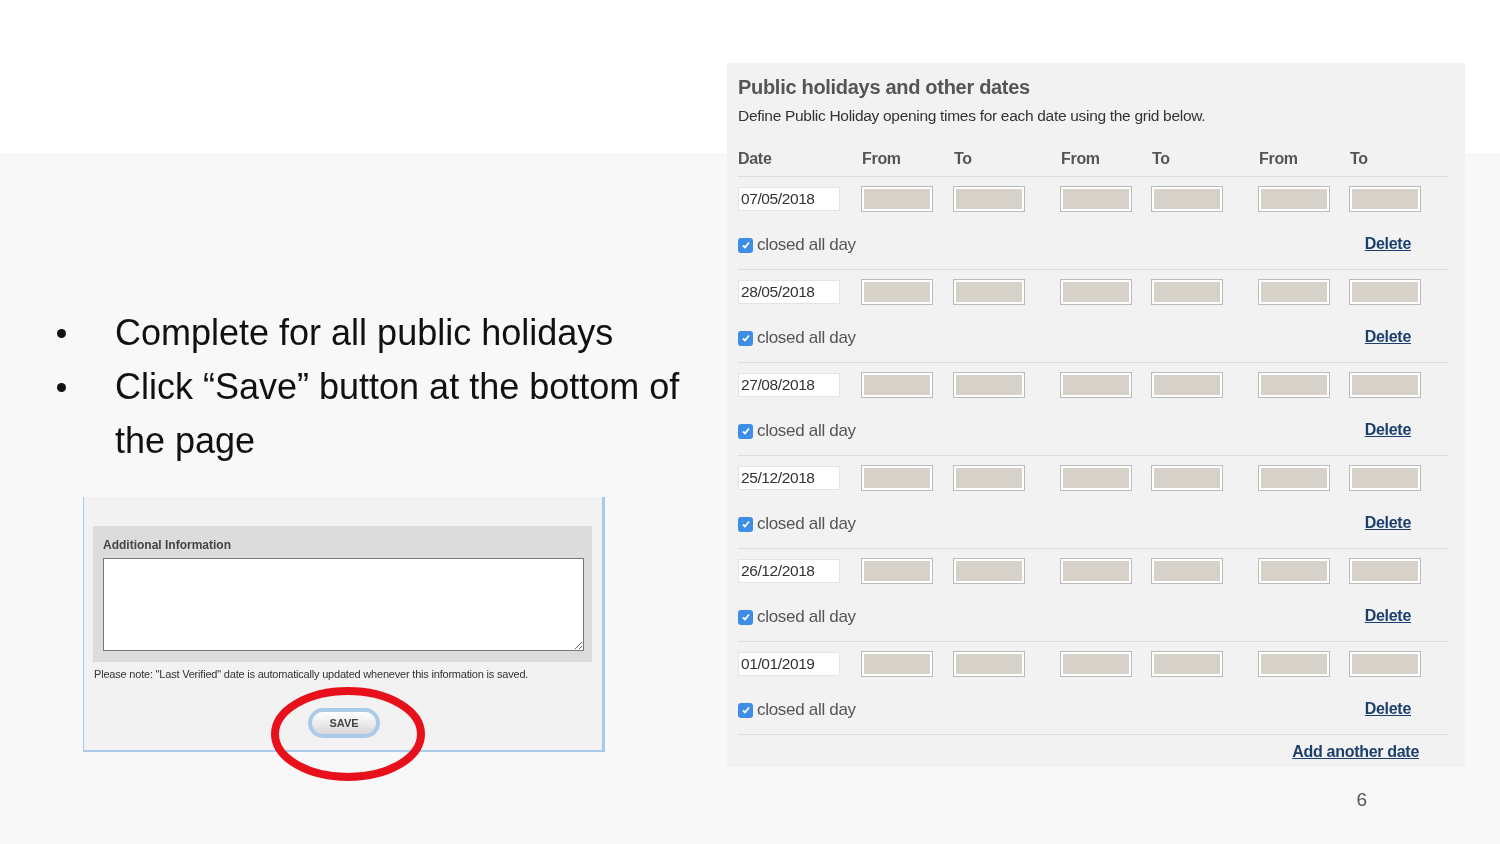 This screenshot has height=844, width=1500. Describe the element at coordinates (789, 292) in the screenshot. I see `date-field: 28/05/2018` at that location.